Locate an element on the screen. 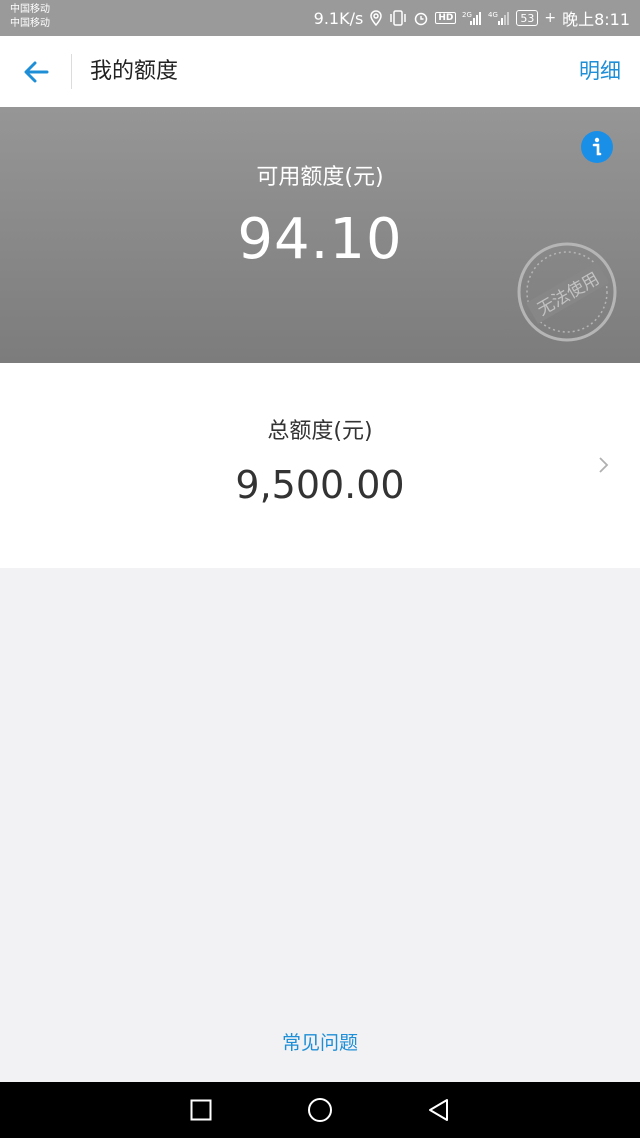 This screenshot has width=640, height=1138. recent-apps-button is located at coordinates (201, 1110).